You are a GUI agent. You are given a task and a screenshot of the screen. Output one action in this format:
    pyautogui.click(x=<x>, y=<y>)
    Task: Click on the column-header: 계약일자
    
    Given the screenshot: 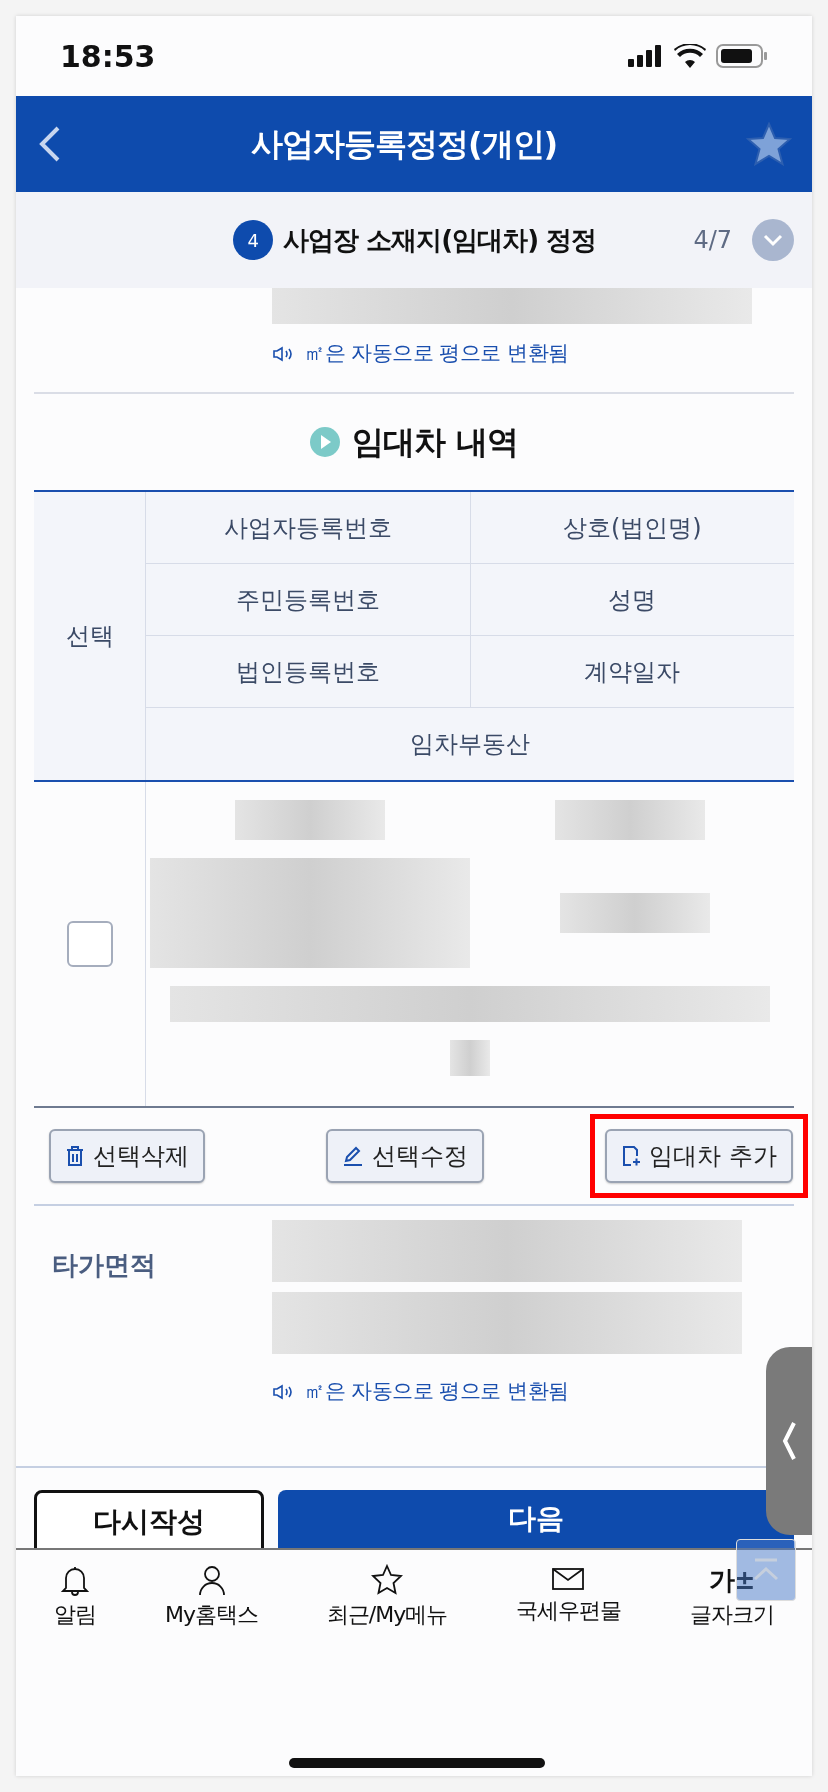 What is the action you would take?
    pyautogui.click(x=632, y=672)
    